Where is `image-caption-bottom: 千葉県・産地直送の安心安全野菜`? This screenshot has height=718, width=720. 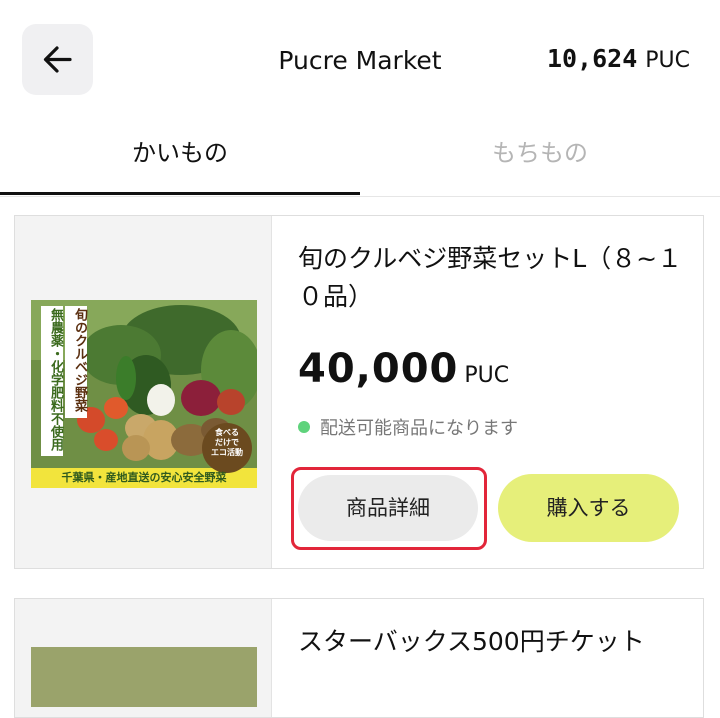
image-caption-bottom: 千葉県・産地直送の安心安全野菜 is located at coordinates (144, 477).